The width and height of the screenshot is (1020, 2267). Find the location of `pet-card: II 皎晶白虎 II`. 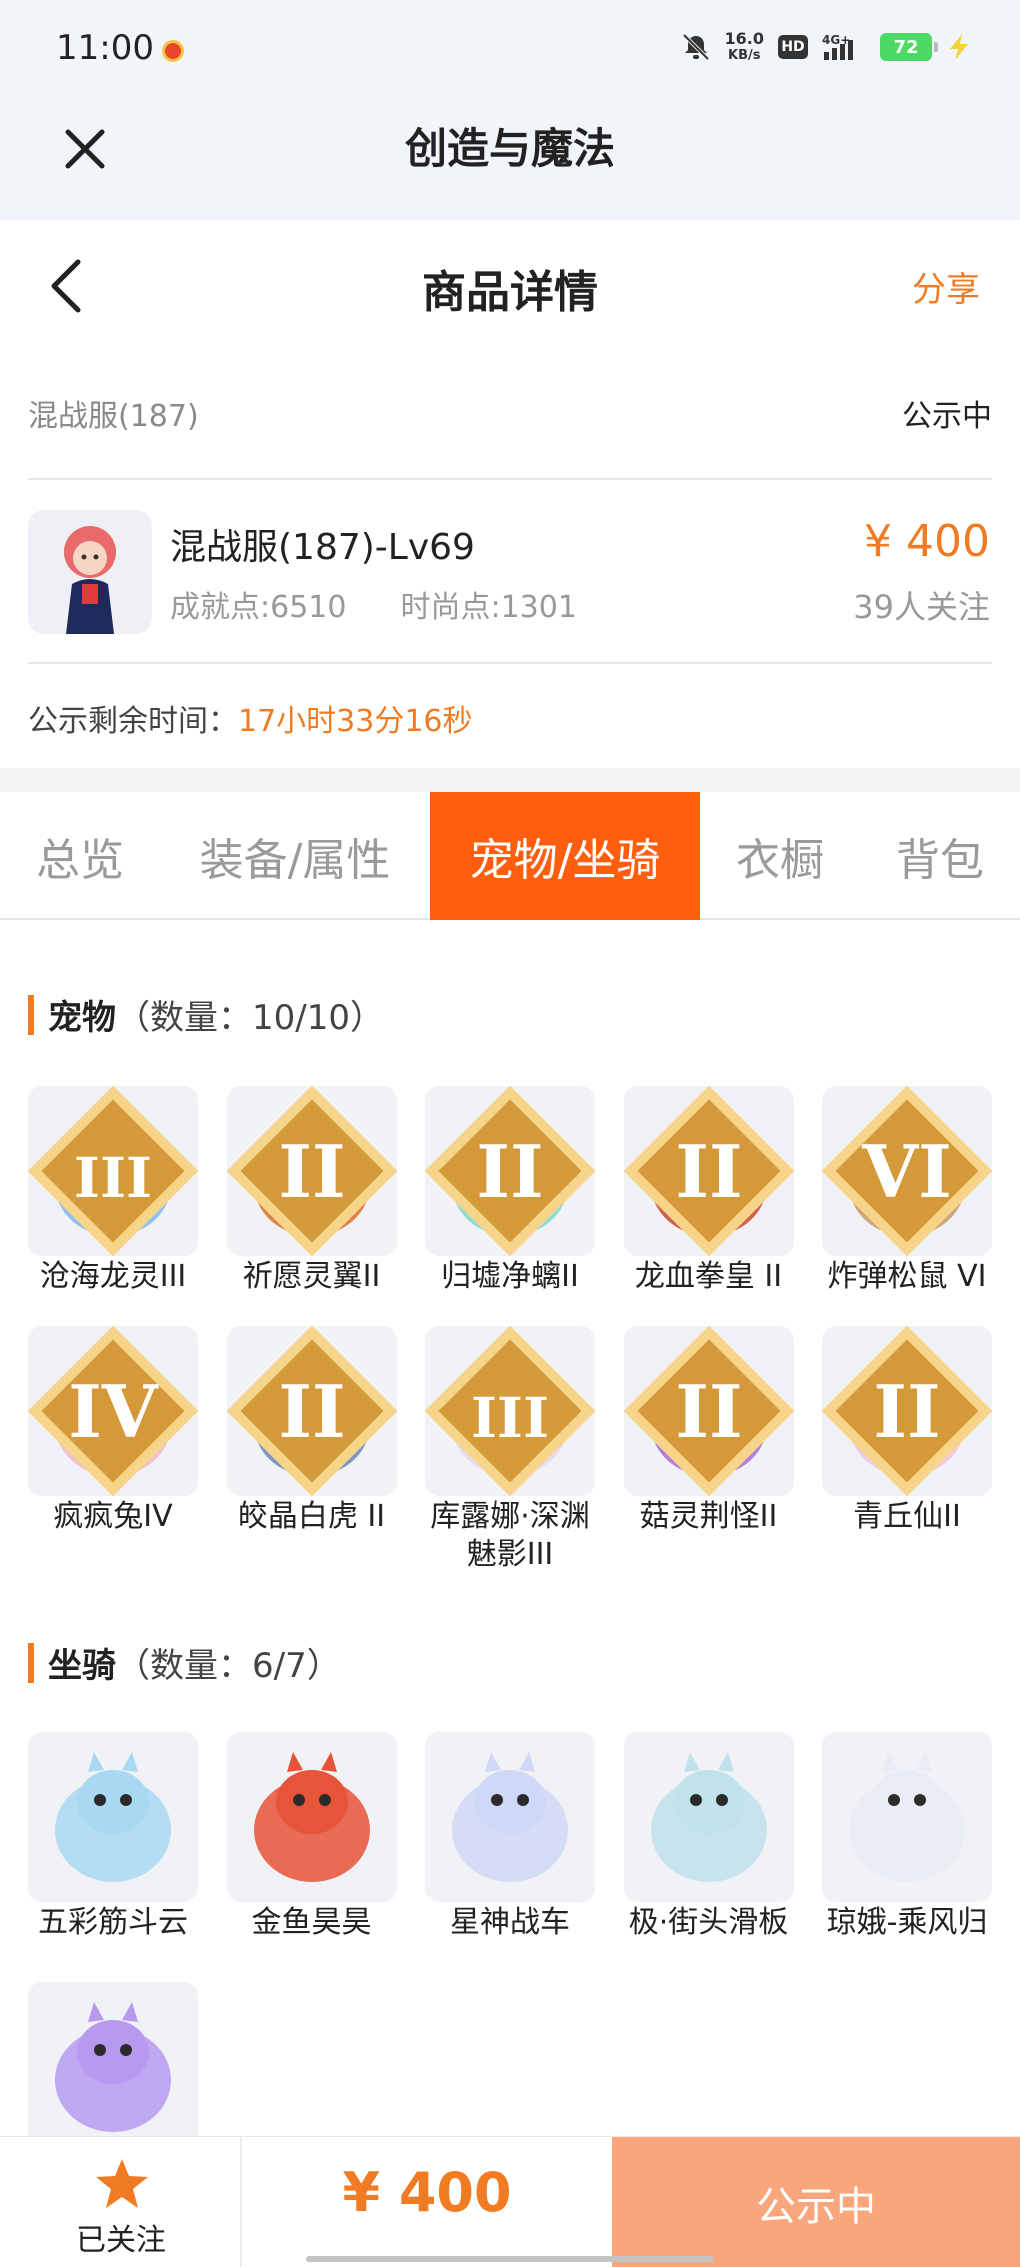

pet-card: II 皎晶白虎 II is located at coordinates (311, 1445).